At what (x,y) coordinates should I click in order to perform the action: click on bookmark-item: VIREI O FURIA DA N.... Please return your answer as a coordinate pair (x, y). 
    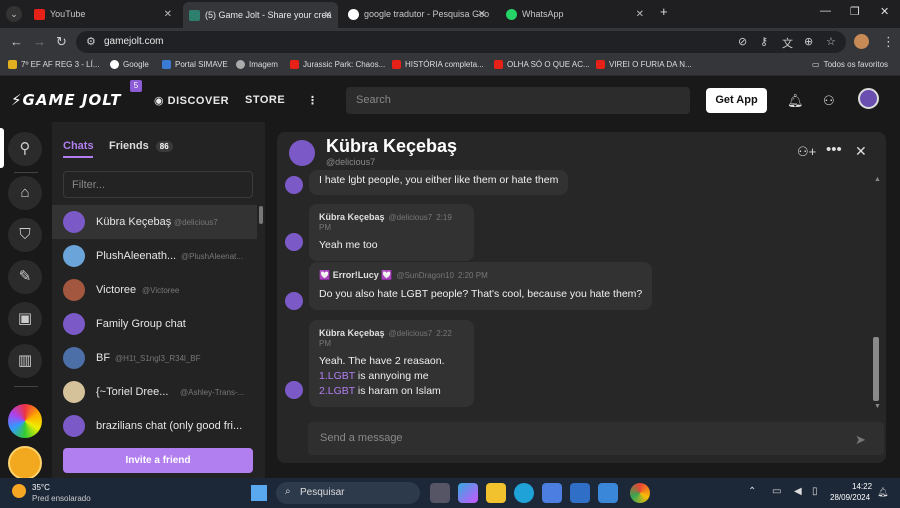
    Looking at the image, I should click on (644, 64).